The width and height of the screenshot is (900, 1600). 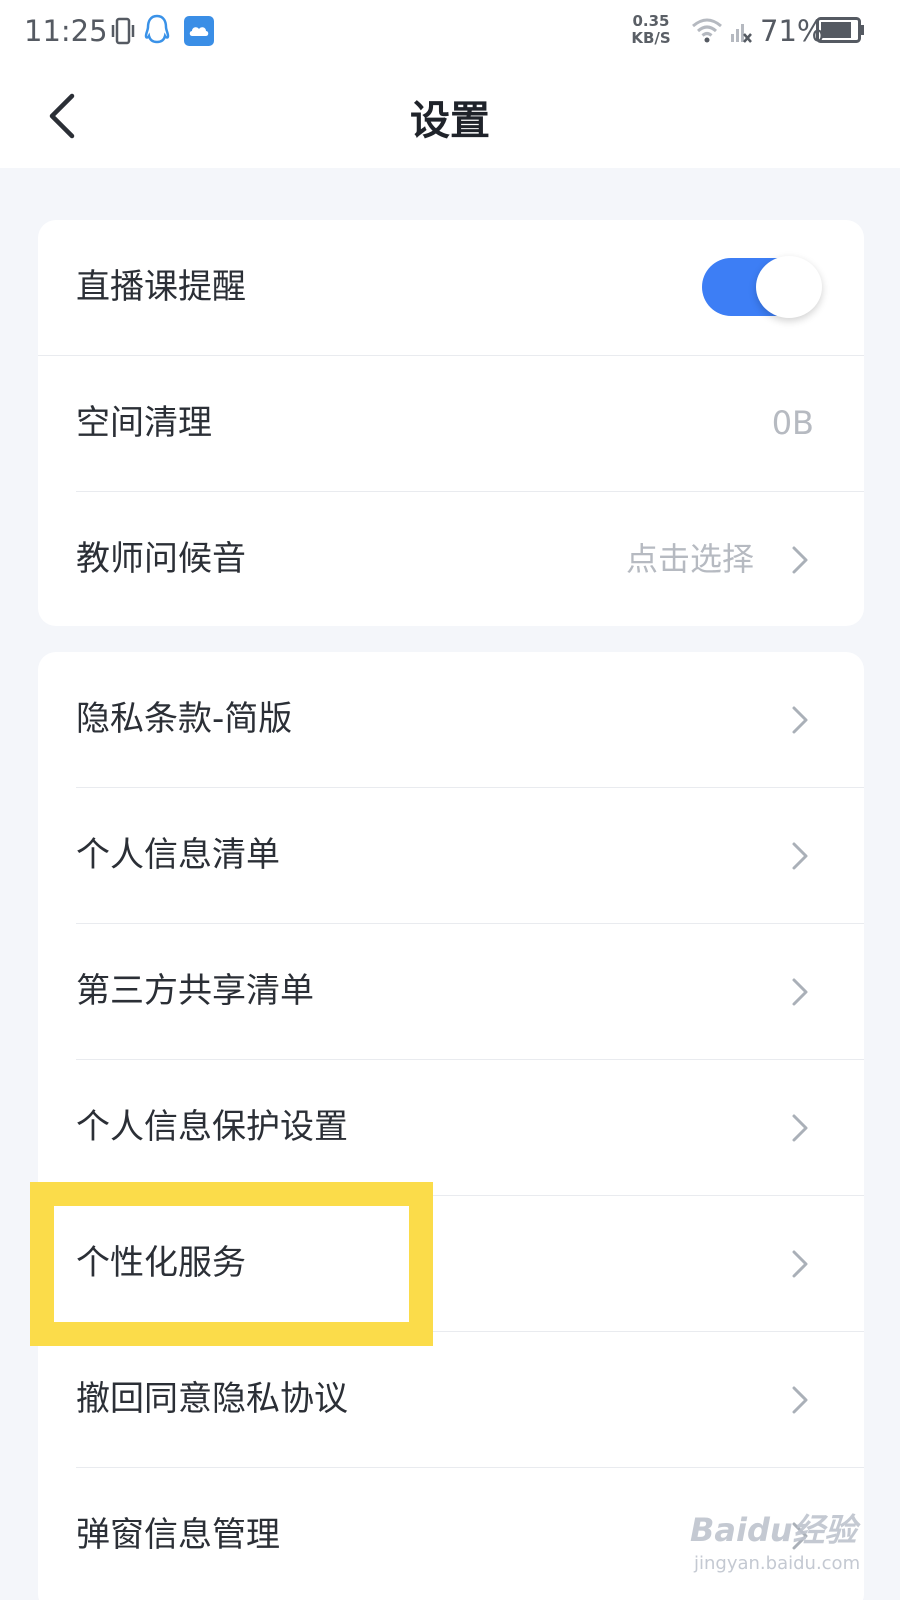 I want to click on storage-cleanup-row: 空间清理 0B, so click(x=451, y=423).